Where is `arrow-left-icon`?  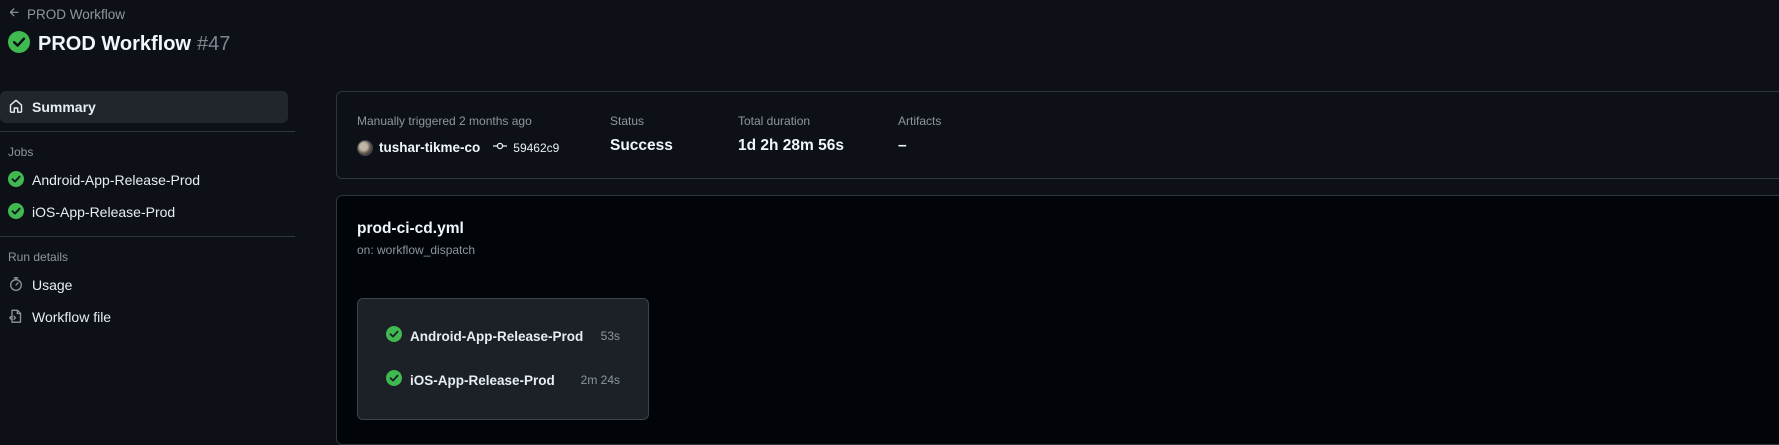
arrow-left-icon is located at coordinates (14, 14).